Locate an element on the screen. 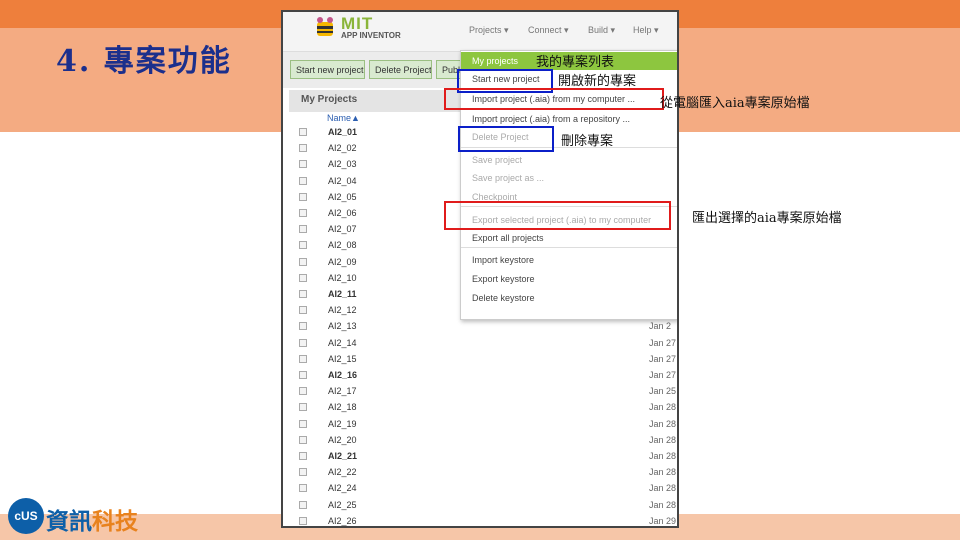 This screenshot has height=540, width=960. project-name: AI2_06 is located at coordinates (342, 213).